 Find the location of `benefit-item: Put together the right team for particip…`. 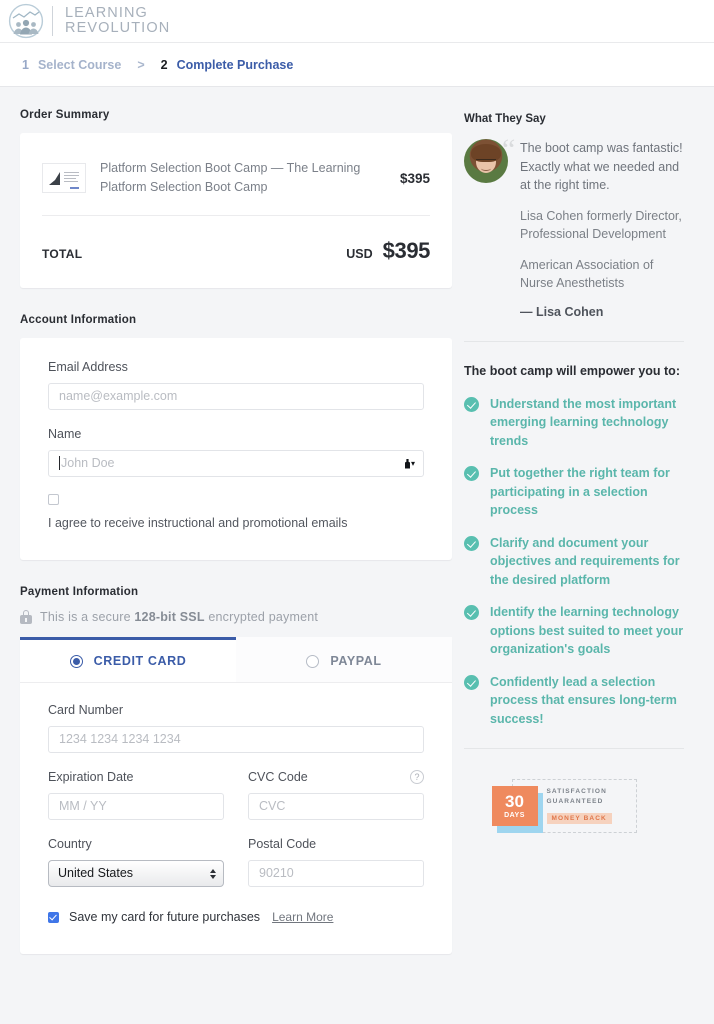

benefit-item: Put together the right team for particip… is located at coordinates (574, 492).